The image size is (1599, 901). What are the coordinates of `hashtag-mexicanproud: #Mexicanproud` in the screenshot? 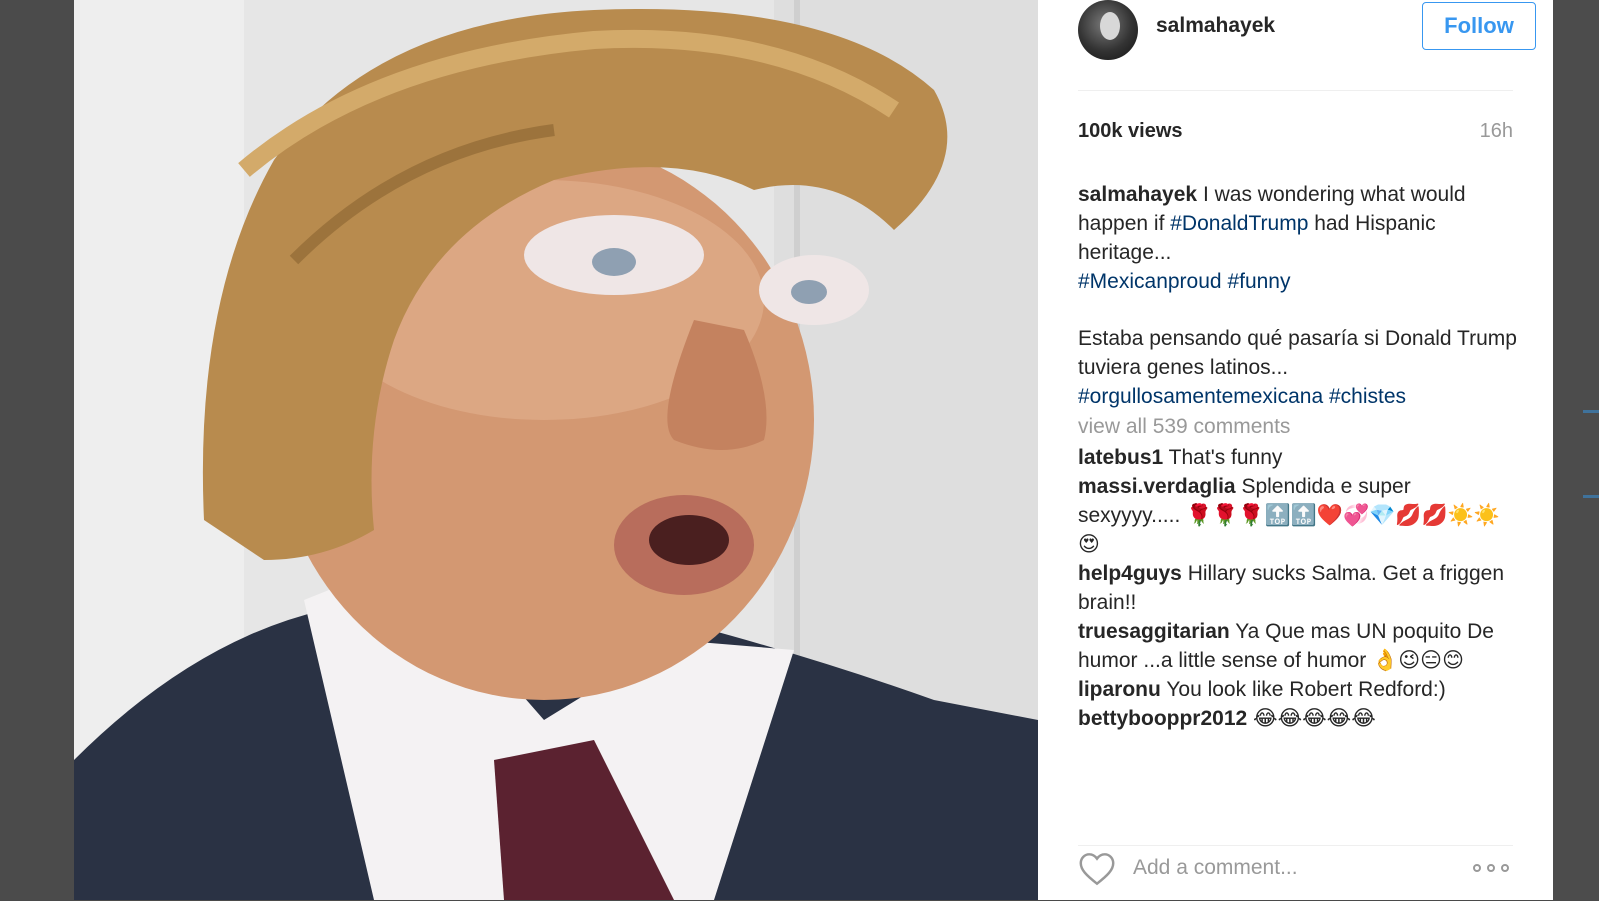 It's located at (1150, 281).